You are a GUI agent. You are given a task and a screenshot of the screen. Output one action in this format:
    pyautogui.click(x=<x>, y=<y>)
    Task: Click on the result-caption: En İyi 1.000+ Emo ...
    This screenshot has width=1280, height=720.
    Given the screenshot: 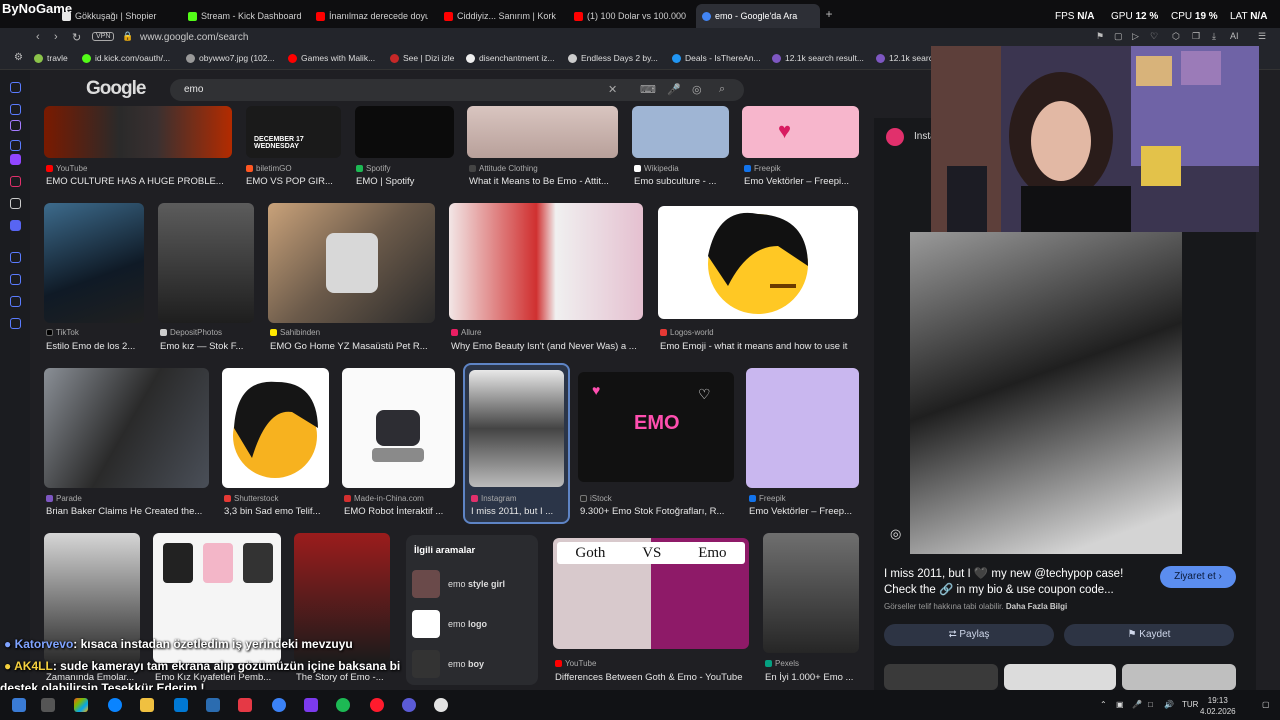 What is the action you would take?
    pyautogui.click(x=812, y=677)
    